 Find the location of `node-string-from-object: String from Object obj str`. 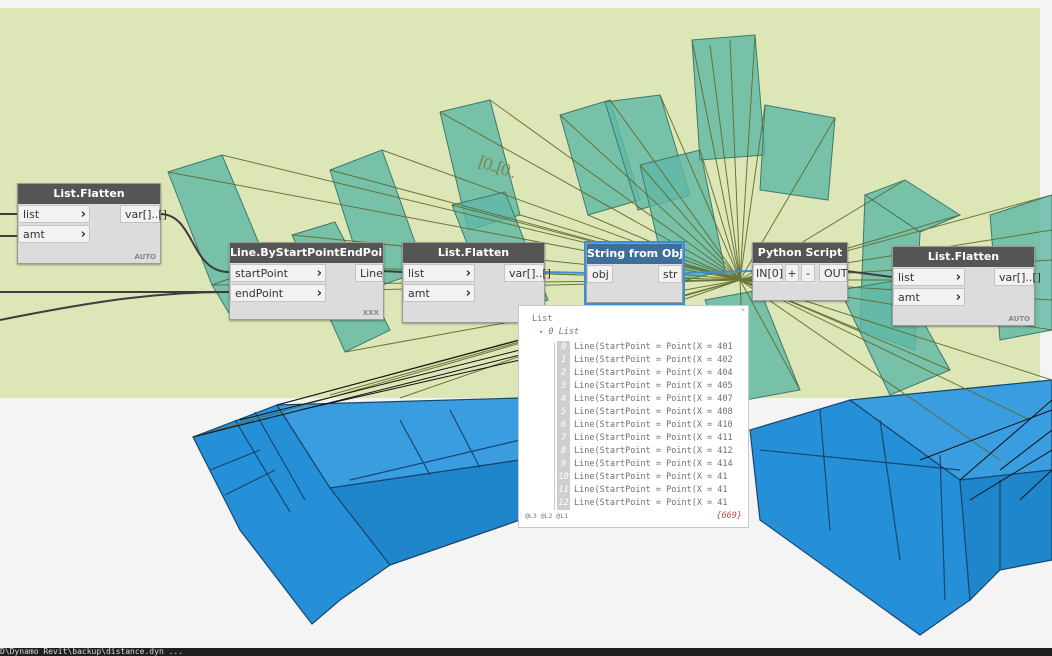

node-string-from-object: String from Object obj str is located at coordinates (634, 273).